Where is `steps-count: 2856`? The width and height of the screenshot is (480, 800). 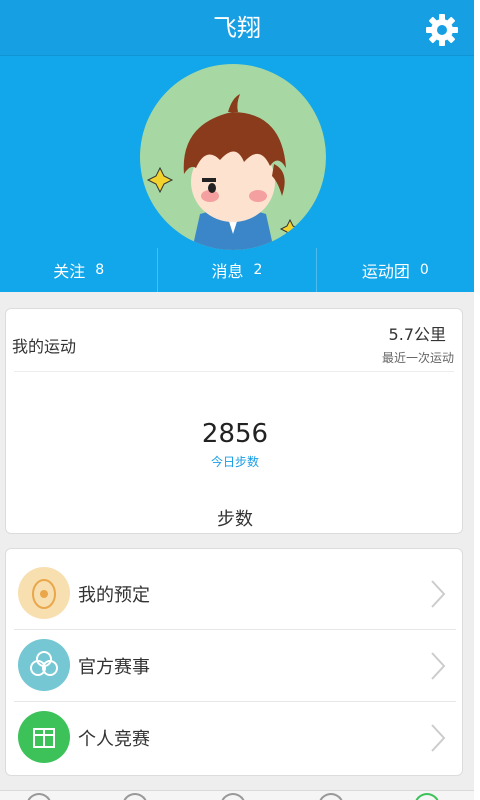
steps-count: 2856 is located at coordinates (235, 434).